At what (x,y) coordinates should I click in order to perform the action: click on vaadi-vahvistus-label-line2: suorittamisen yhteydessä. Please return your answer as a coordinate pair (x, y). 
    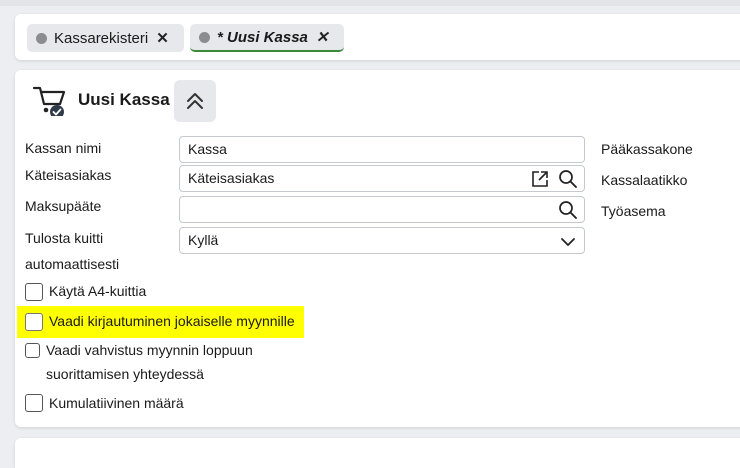
    Looking at the image, I should click on (125, 374).